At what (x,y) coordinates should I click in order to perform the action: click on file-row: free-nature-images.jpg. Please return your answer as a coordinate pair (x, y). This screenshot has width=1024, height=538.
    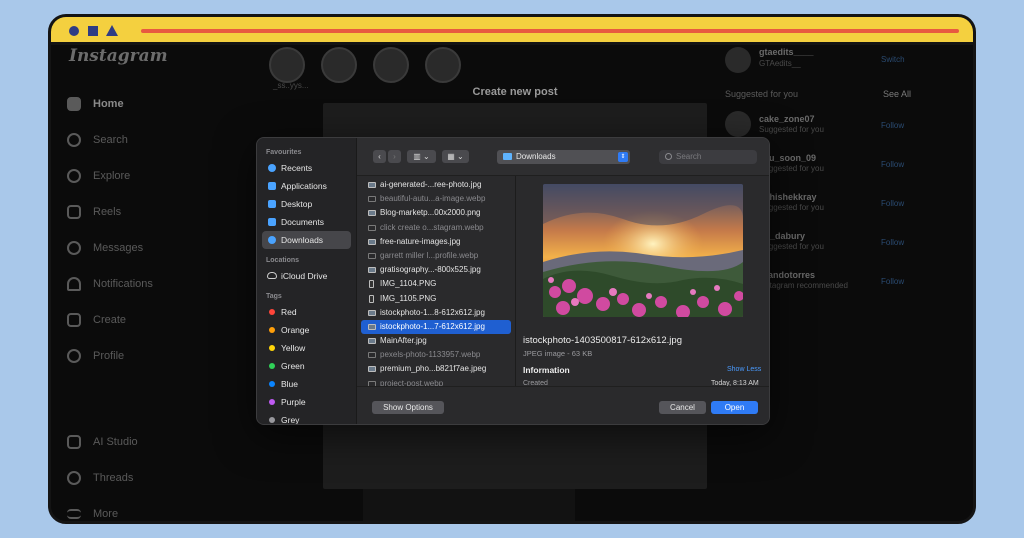
    Looking at the image, I should click on (436, 242).